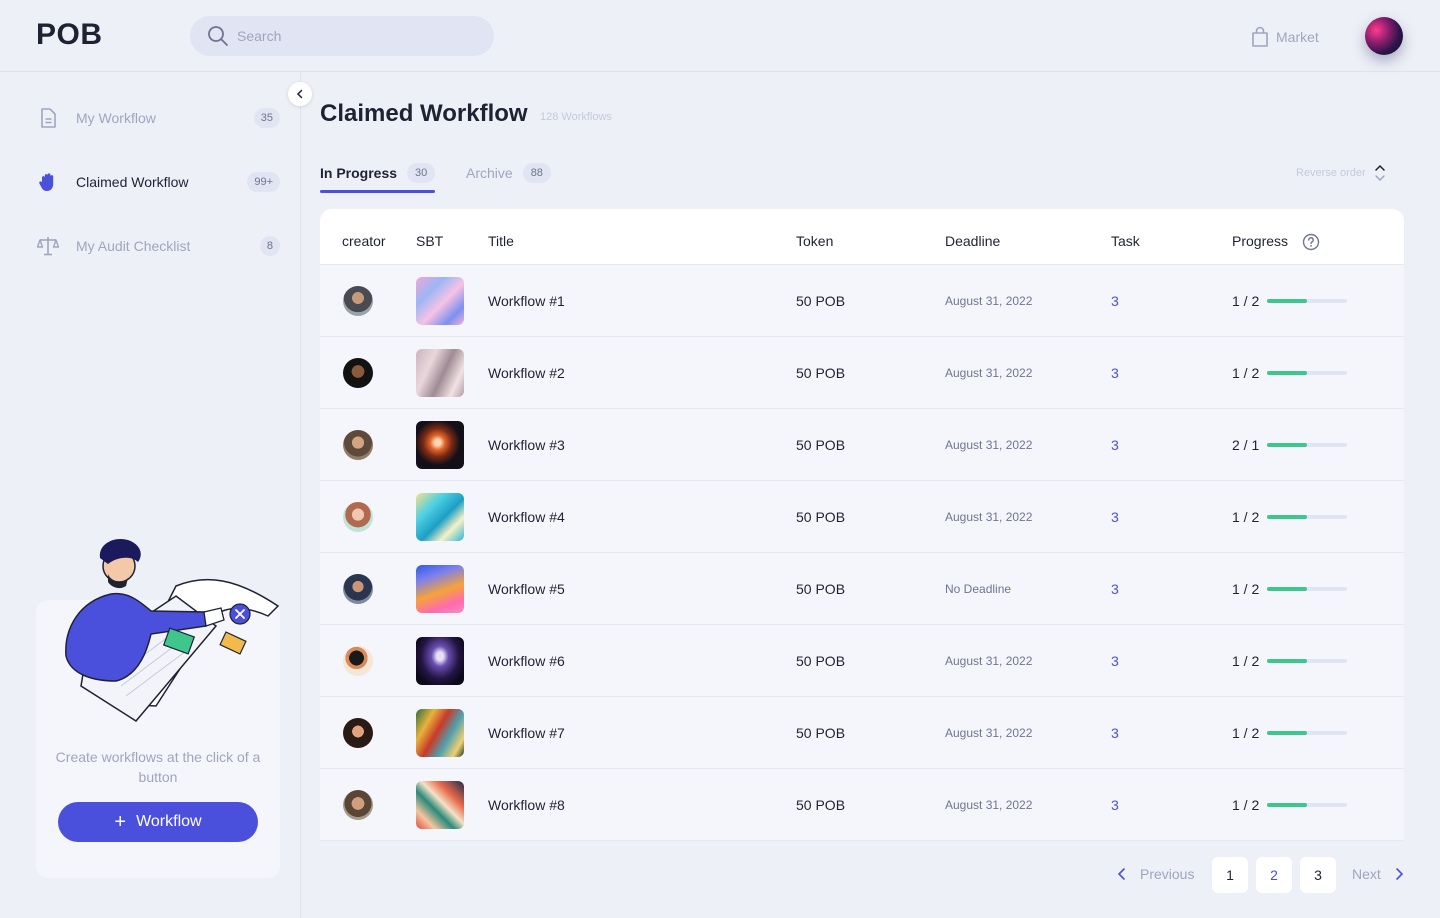 The width and height of the screenshot is (1440, 918). I want to click on column-task: Task, so click(1125, 241).